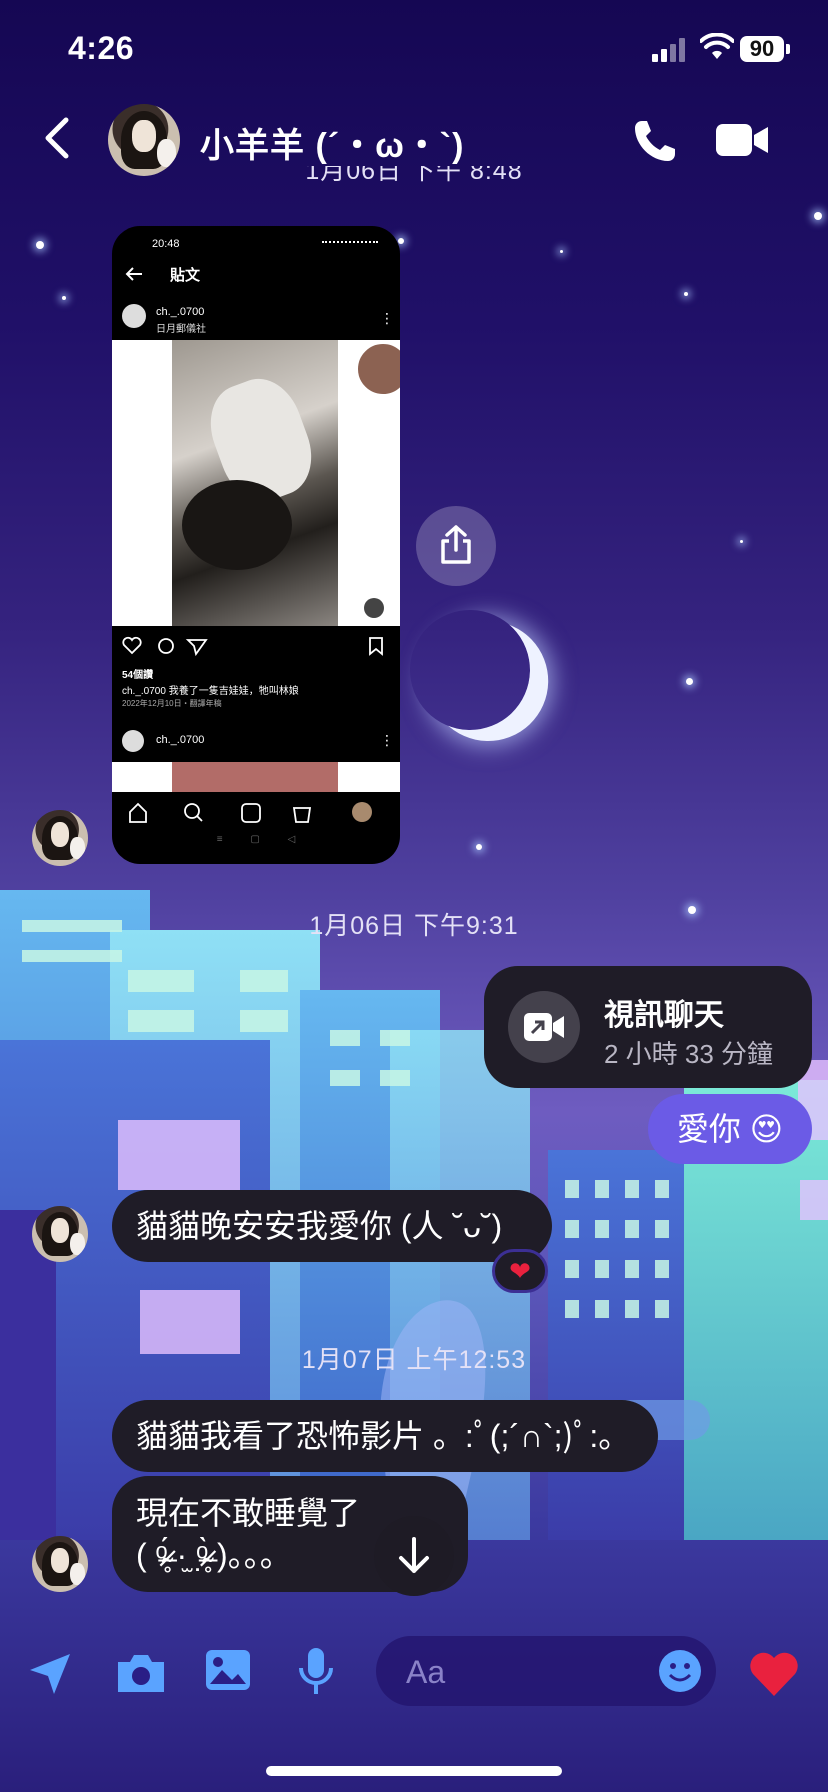 The width and height of the screenshot is (828, 1792). What do you see at coordinates (134, 316) in the screenshot?
I see `shot-avatar` at bounding box center [134, 316].